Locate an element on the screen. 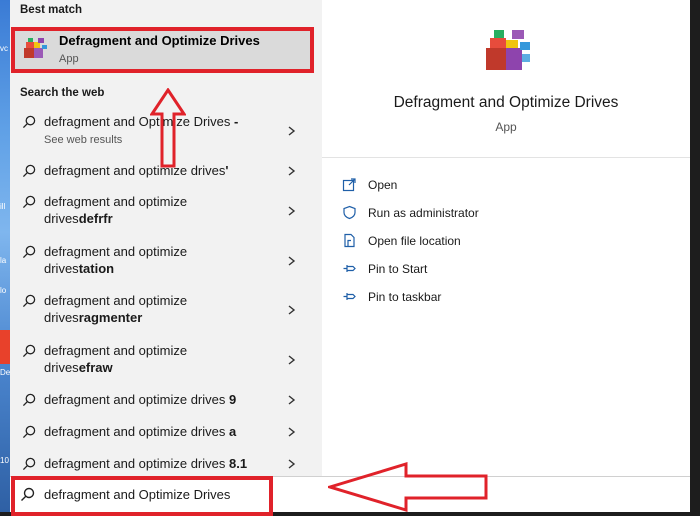 This screenshot has width=700, height=516. web-result-item: defragment and optimize drives a is located at coordinates (161, 436).